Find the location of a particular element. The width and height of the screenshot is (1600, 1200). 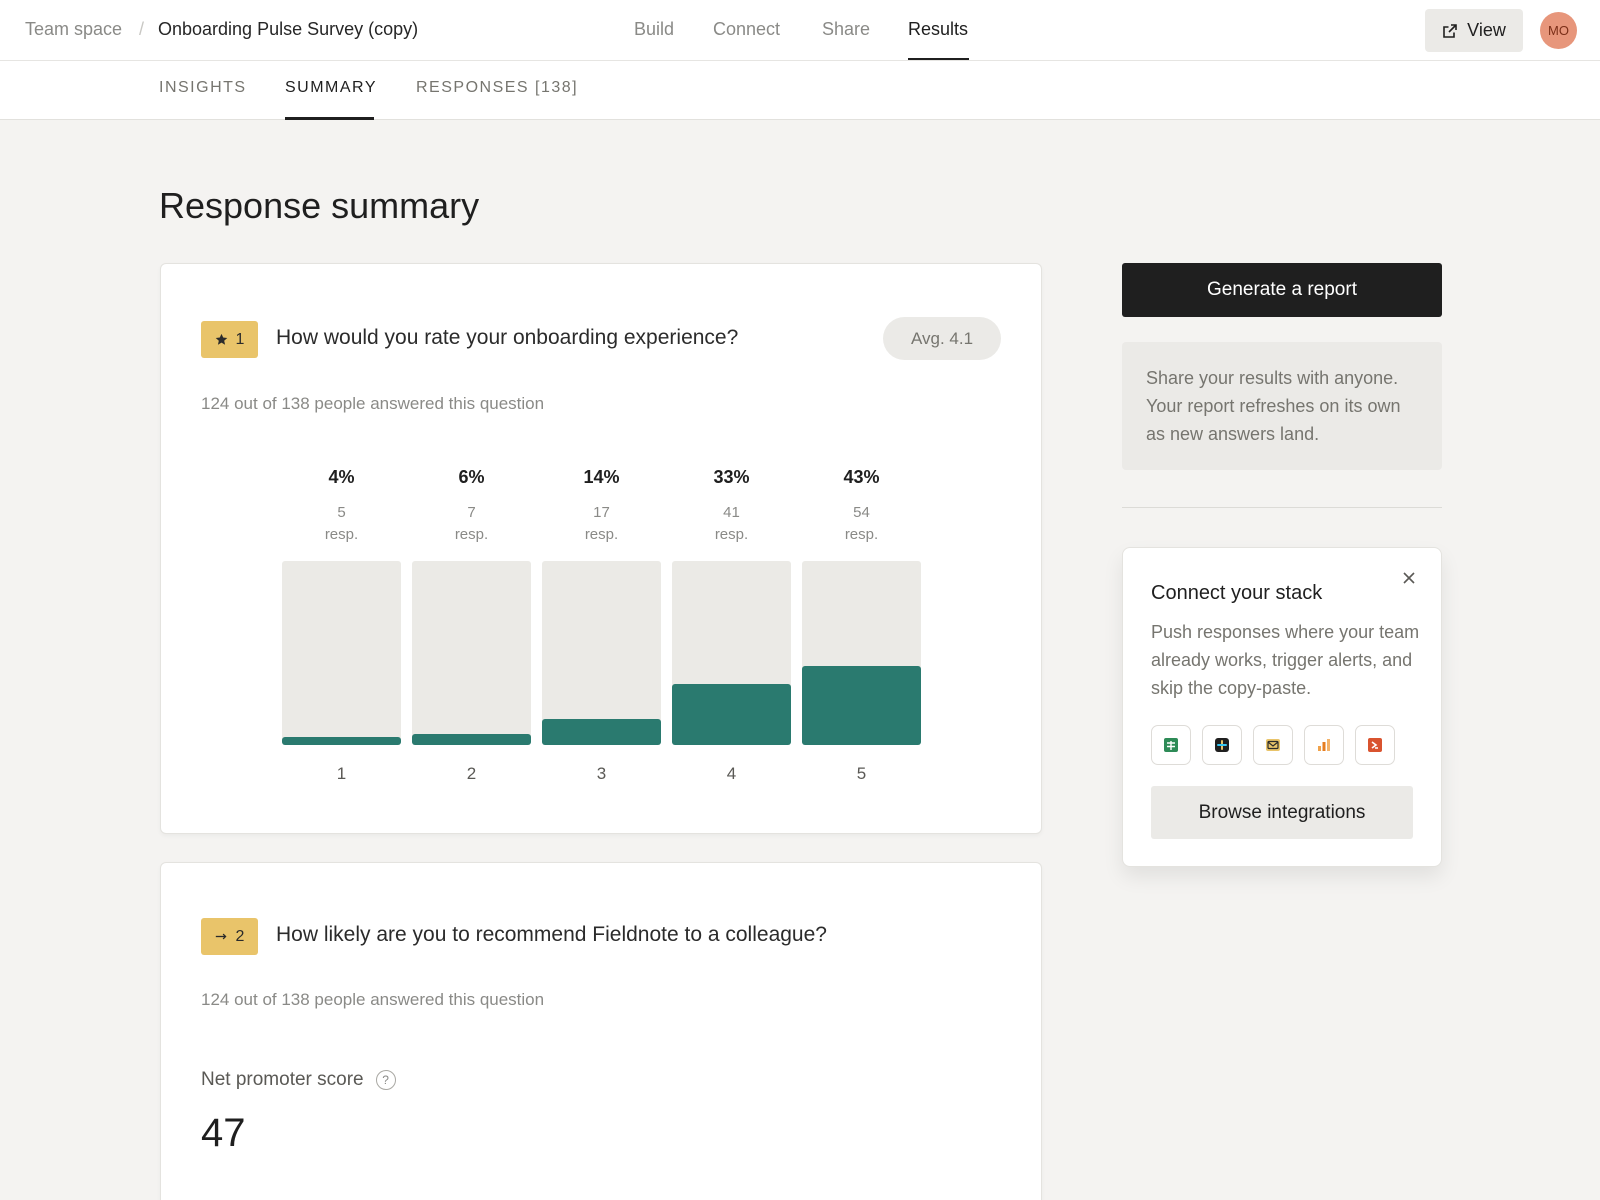

integration-analytics is located at coordinates (1324, 745).